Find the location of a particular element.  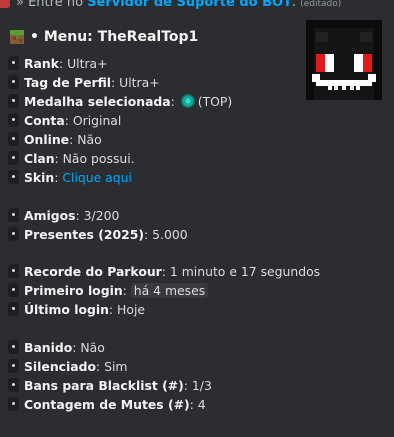

field-label: Último login is located at coordinates (66, 309).